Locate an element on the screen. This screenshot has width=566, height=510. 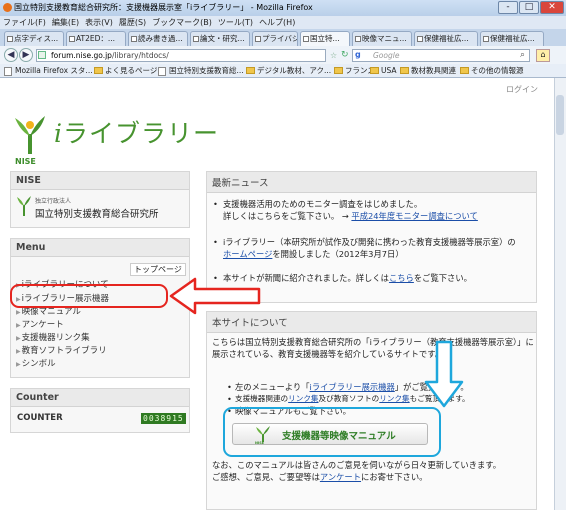
url-domain: forum.nise.go.jp is located at coordinates (81, 55).